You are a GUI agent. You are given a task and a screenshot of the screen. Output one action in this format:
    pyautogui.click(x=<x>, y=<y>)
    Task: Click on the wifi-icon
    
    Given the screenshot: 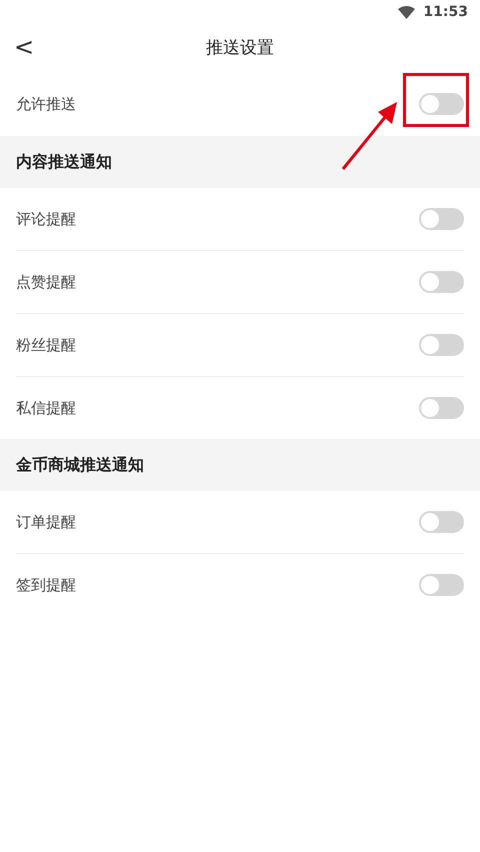 What is the action you would take?
    pyautogui.click(x=407, y=12)
    